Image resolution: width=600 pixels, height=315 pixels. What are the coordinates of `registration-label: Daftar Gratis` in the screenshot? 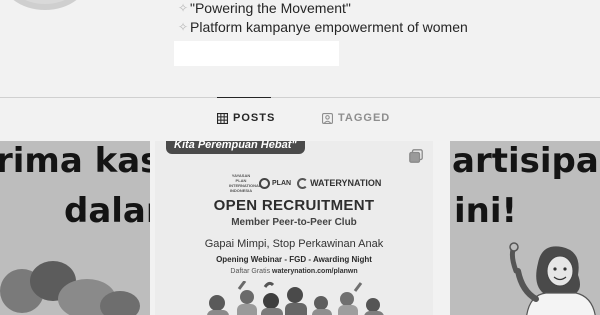 It's located at (250, 271).